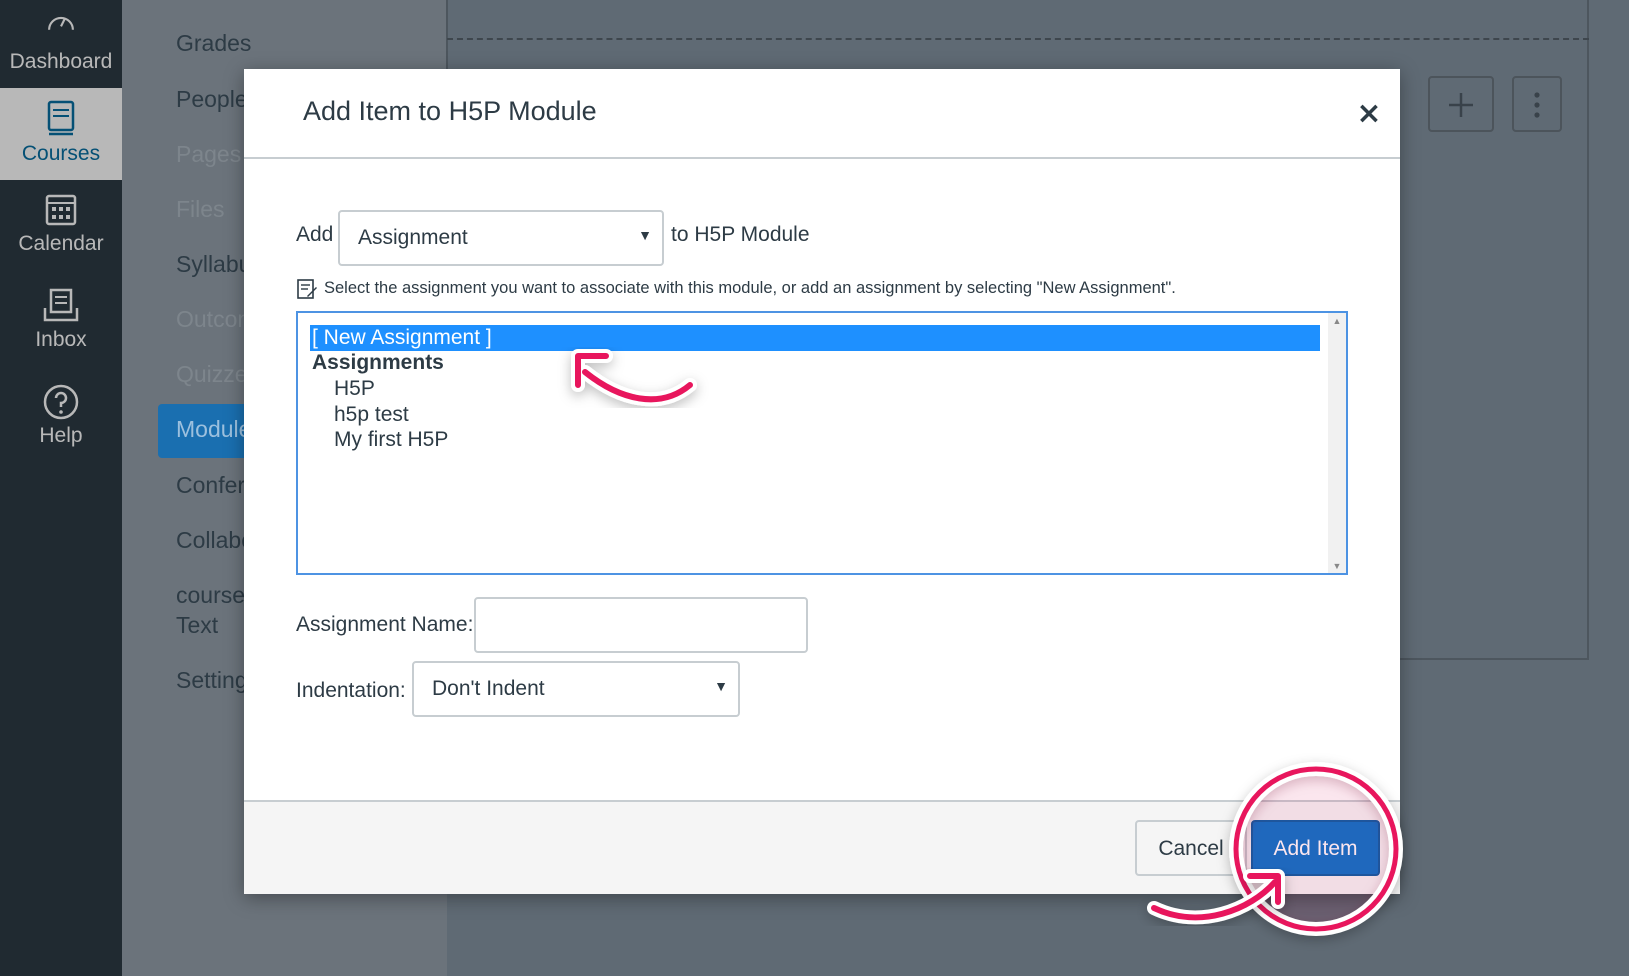 The image size is (1629, 976). What do you see at coordinates (61, 44) in the screenshot?
I see `nav-dashboard: Dashboard` at bounding box center [61, 44].